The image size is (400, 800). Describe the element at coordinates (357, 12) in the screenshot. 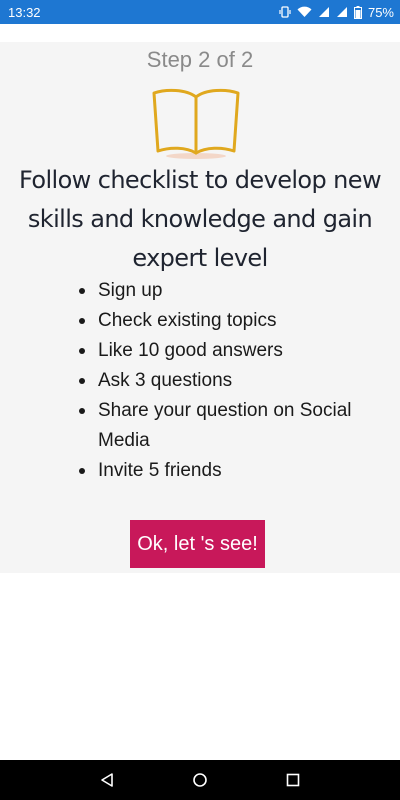

I see `battery-icon` at that location.